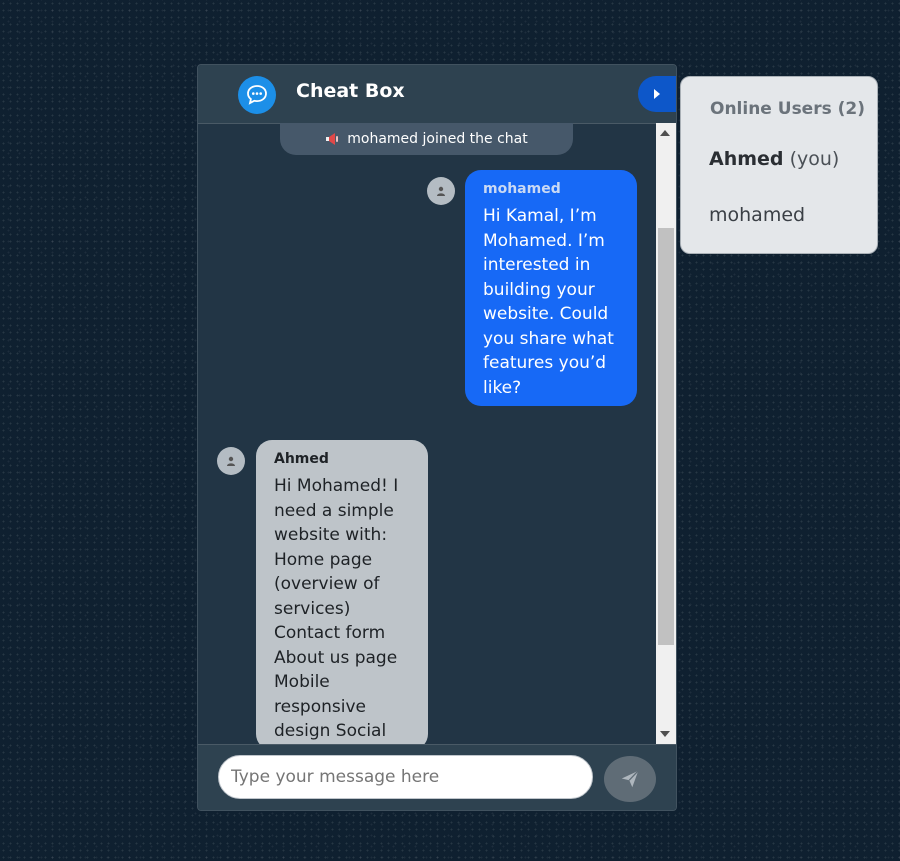 Image resolution: width=900 pixels, height=861 pixels. I want to click on caret-right-icon, so click(657, 94).